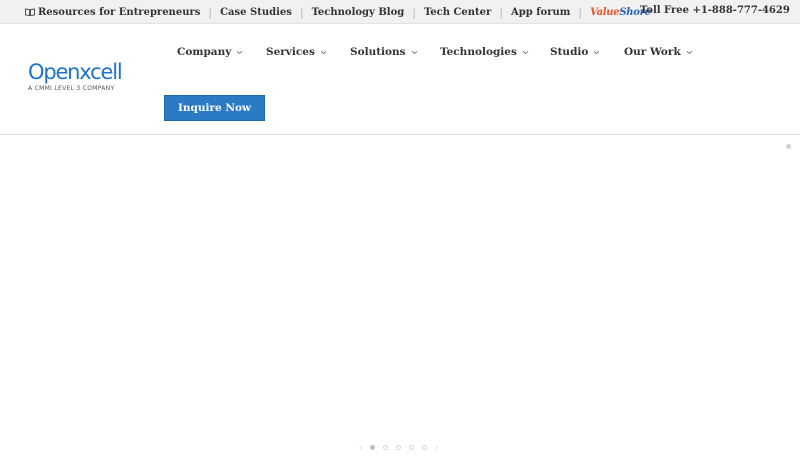 This screenshot has width=800, height=456. I want to click on app-forum-link: App forum, so click(540, 12).